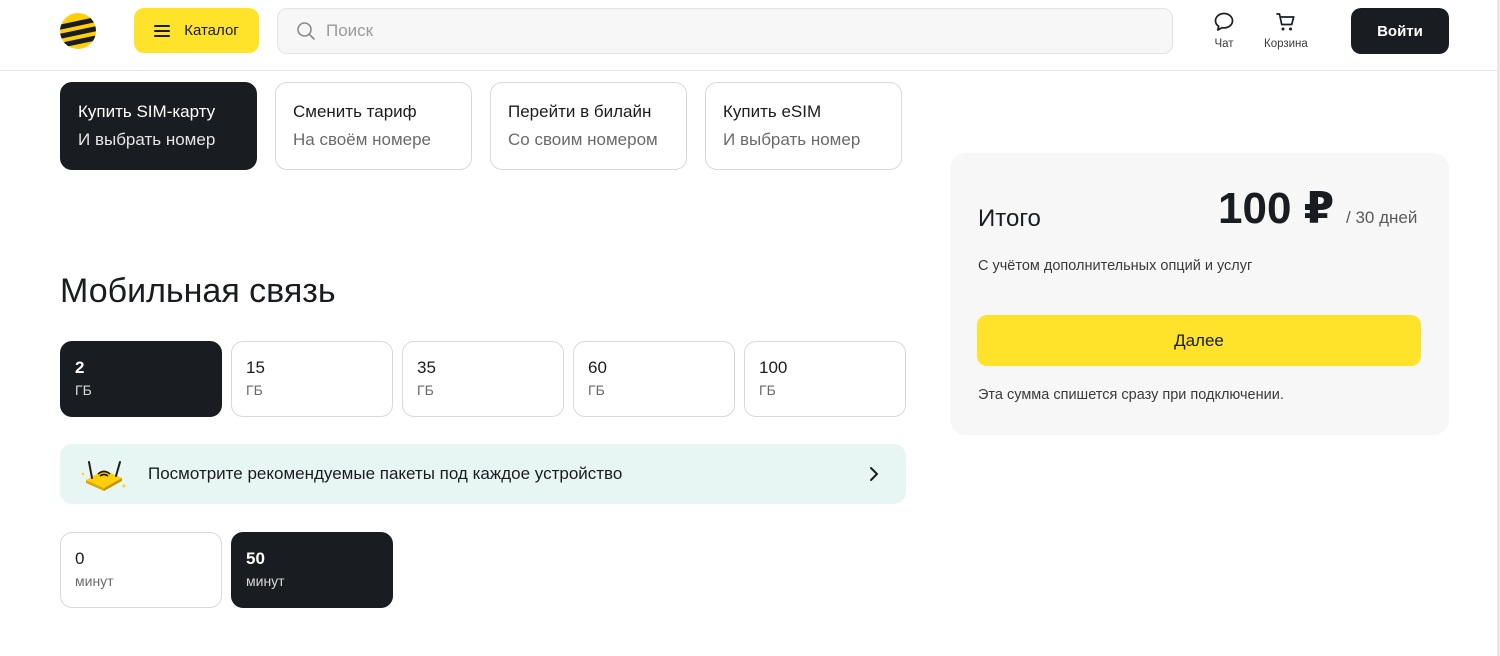 This screenshot has height=656, width=1500. I want to click on option-title: Купить SIM-карту, so click(147, 111).